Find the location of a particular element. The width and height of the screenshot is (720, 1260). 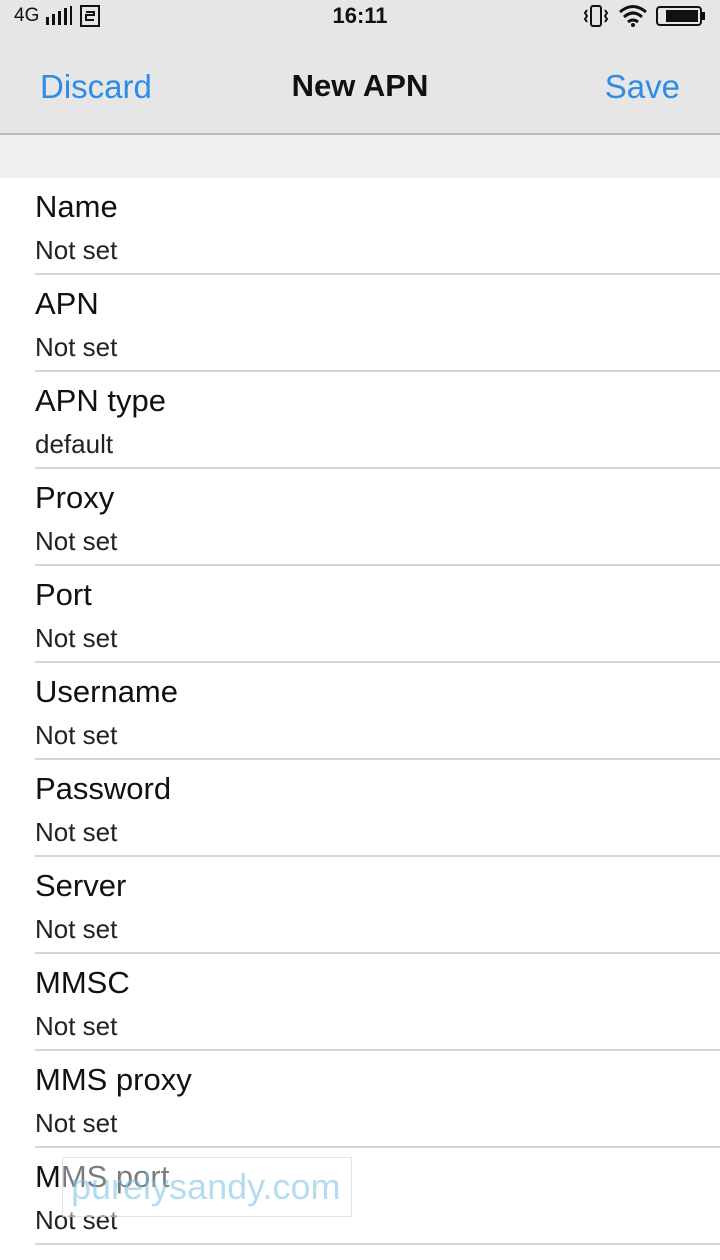

setting-value: default is located at coordinates (74, 444).